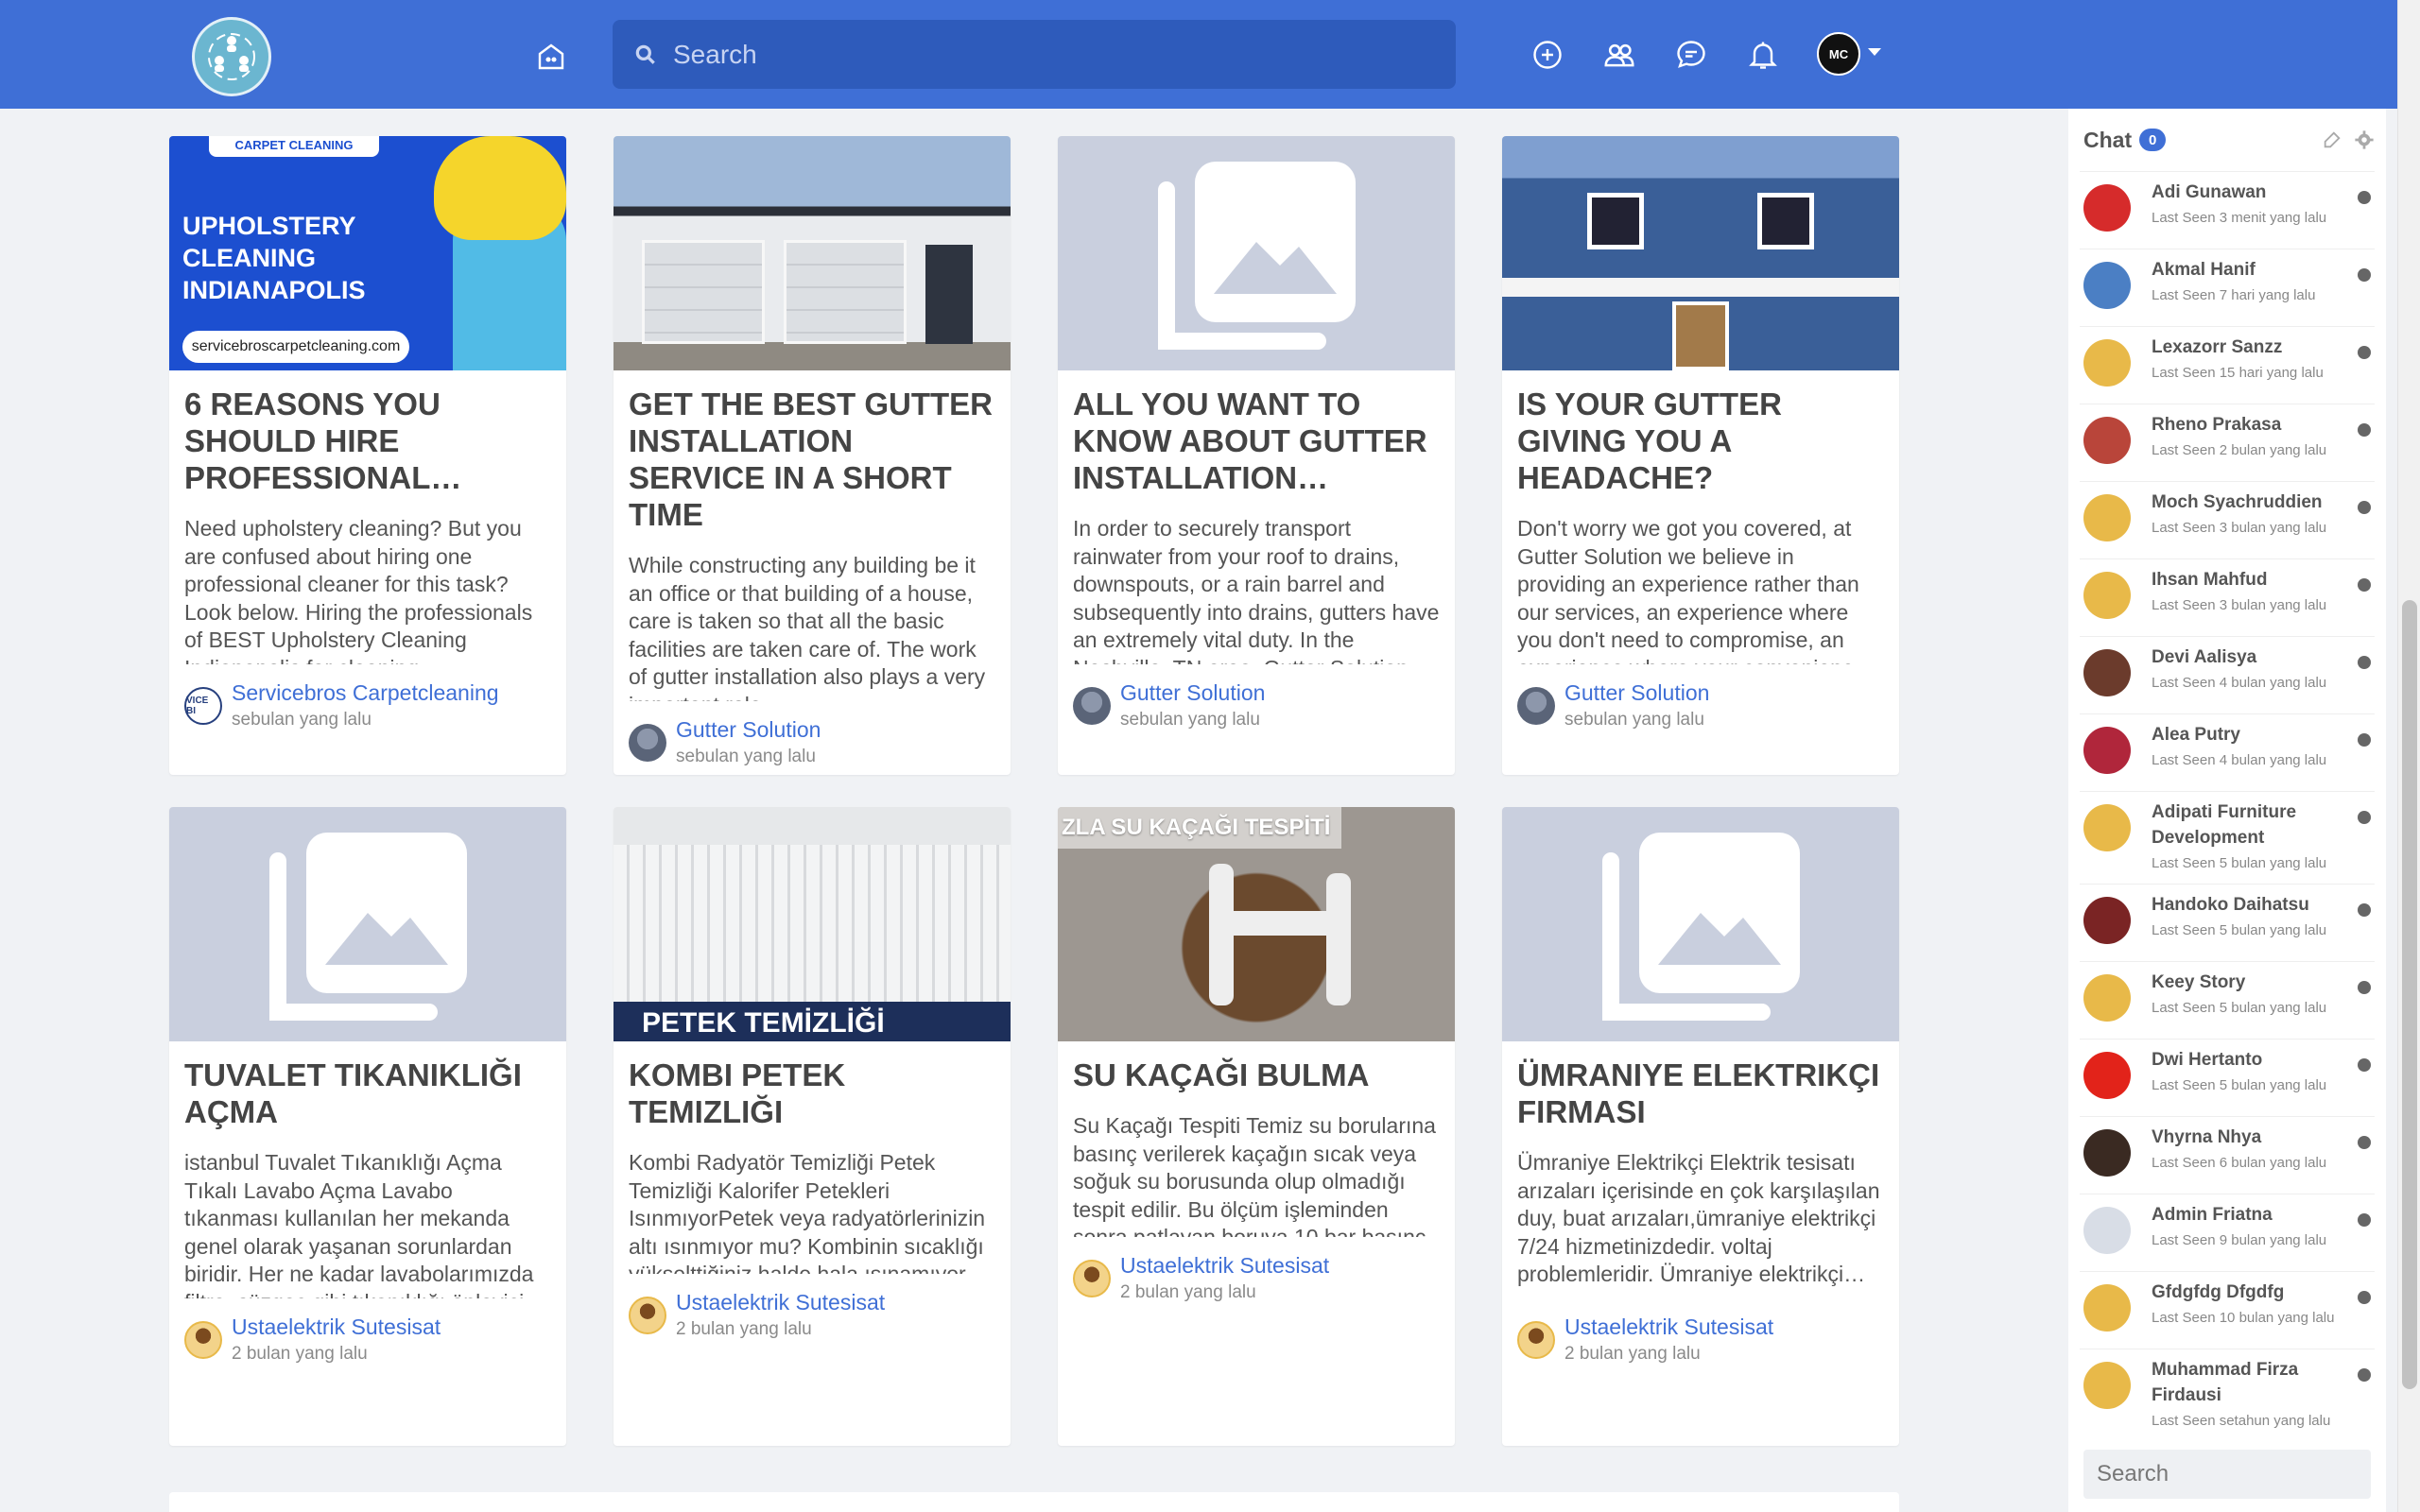 The width and height of the screenshot is (2420, 1512). I want to click on chat-user-item: Vhyrna Nhya Last Seen 6 bulan yang lalu, so click(2227, 1155).